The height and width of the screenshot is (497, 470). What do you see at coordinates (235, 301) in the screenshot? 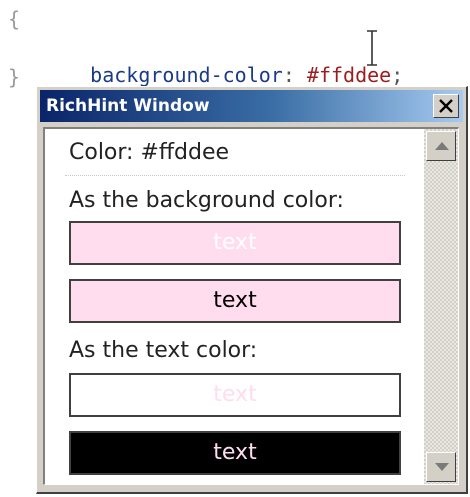
I see `bg-sample-black-text: text` at bounding box center [235, 301].